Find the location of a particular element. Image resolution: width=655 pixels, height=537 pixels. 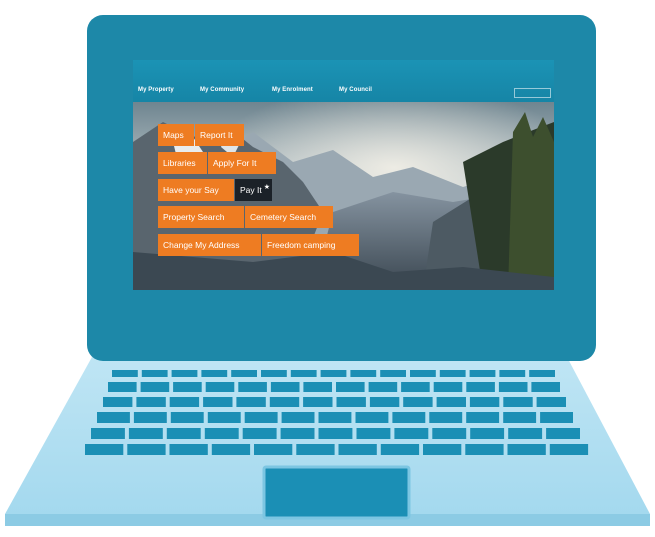

have-your-say-button: Have your Say is located at coordinates (196, 190).